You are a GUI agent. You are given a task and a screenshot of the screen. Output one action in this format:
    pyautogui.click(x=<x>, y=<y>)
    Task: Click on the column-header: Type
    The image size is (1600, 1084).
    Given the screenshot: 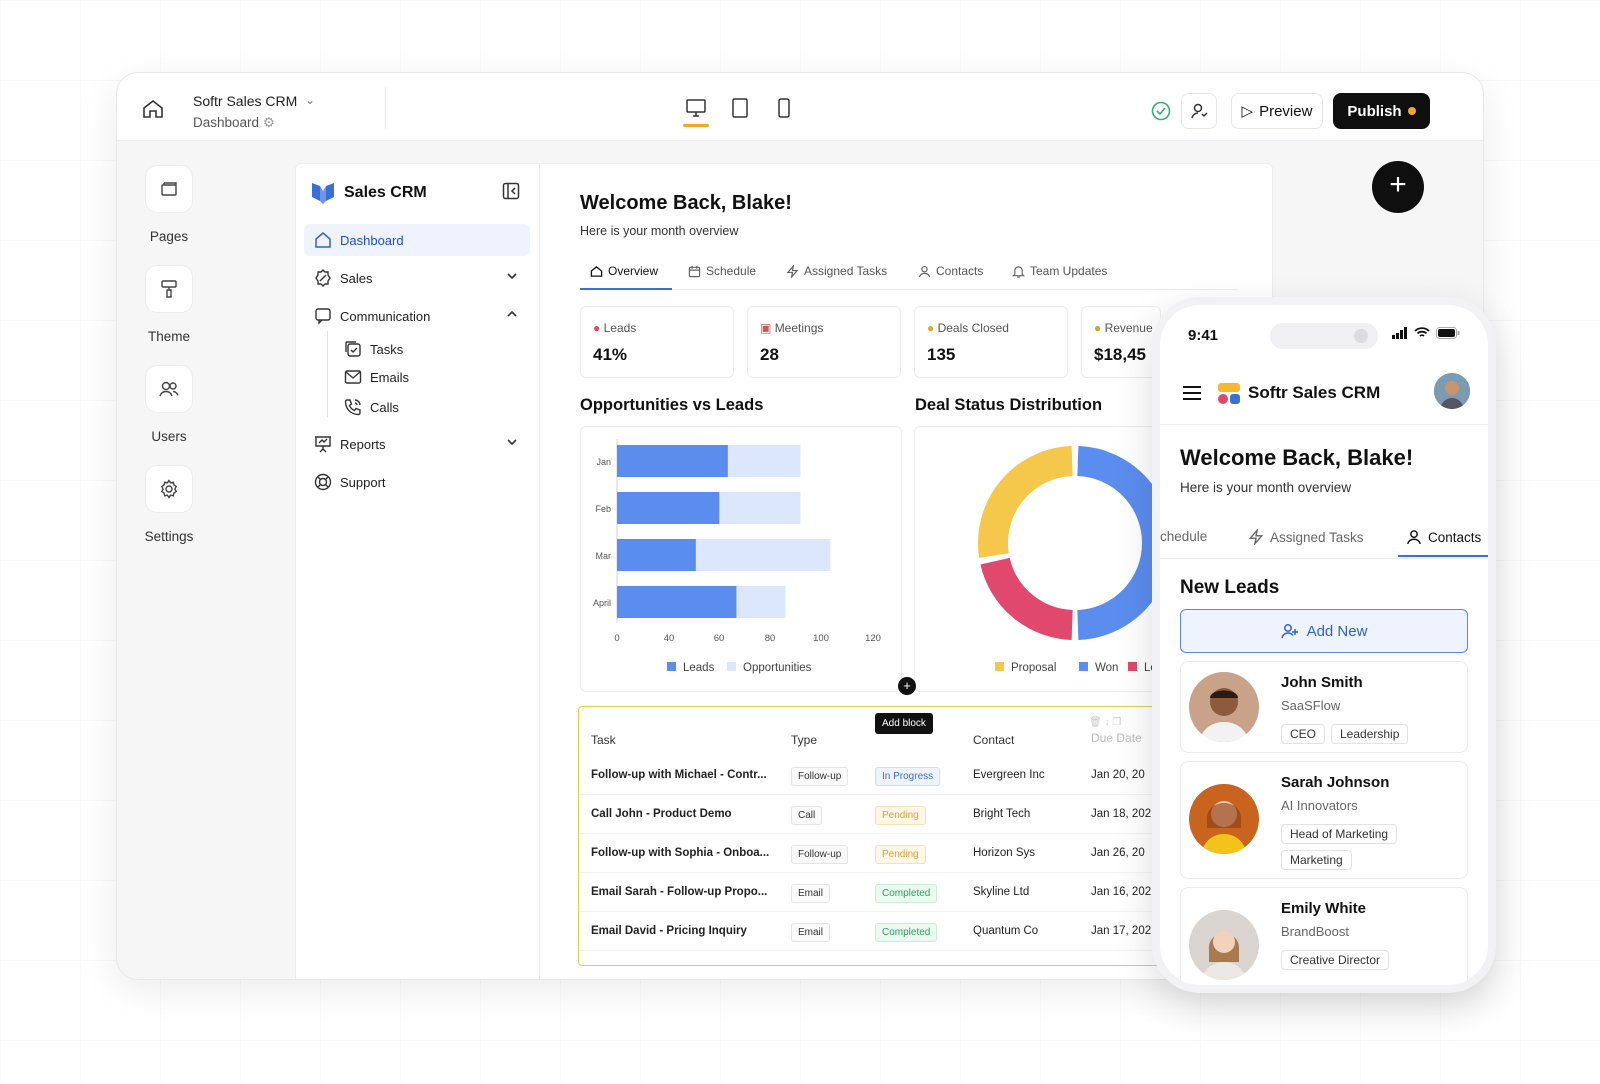 What is the action you would take?
    pyautogui.click(x=804, y=740)
    